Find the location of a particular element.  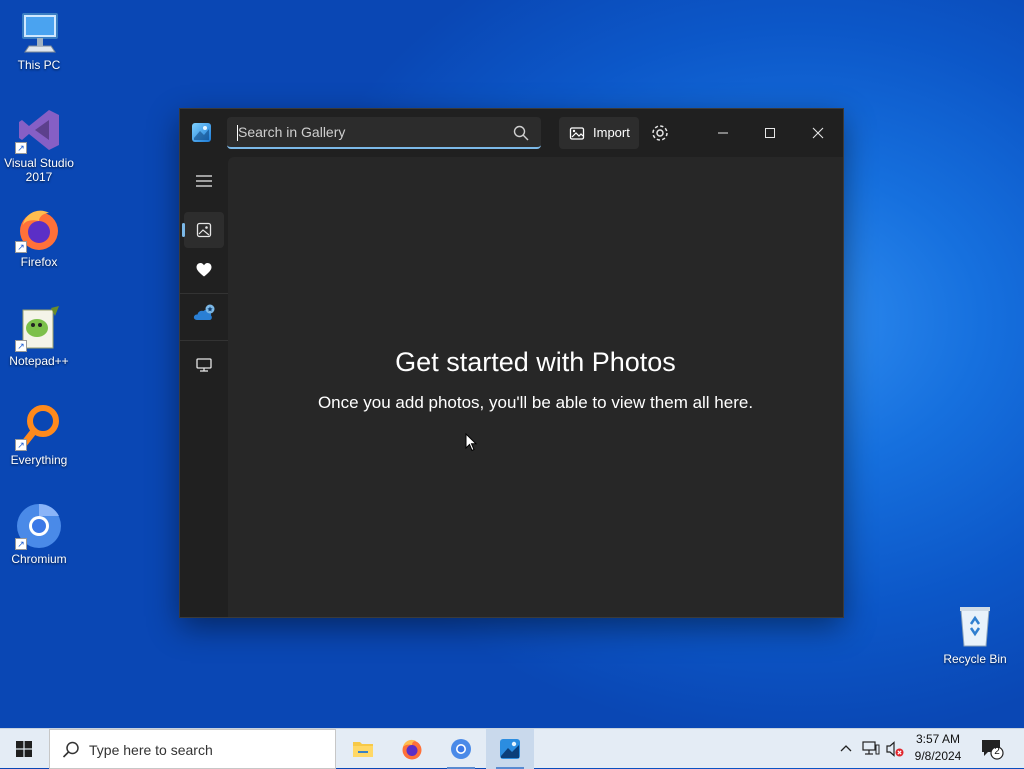

navigation-sidebar is located at coordinates (204, 387).